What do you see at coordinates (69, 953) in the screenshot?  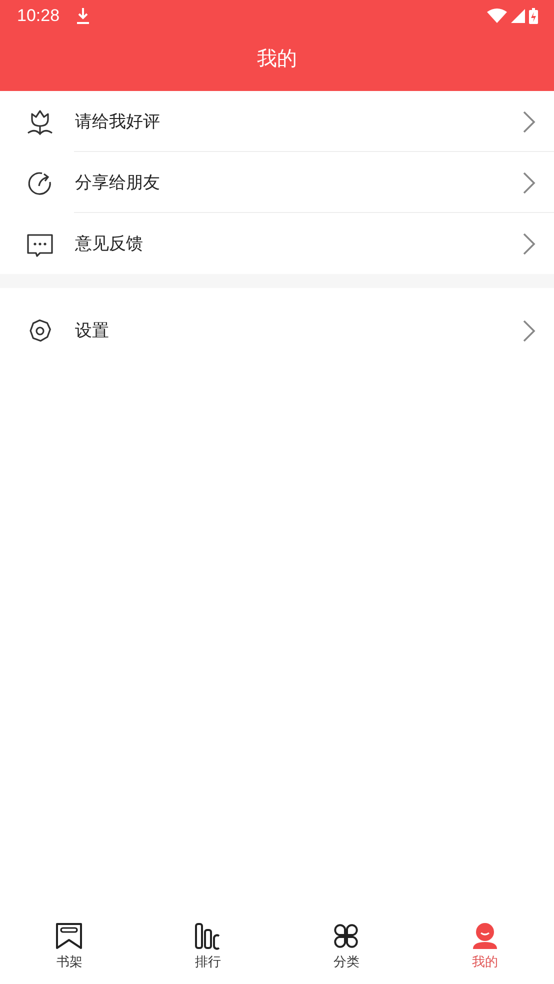 I see `nav-tab: 书架` at bounding box center [69, 953].